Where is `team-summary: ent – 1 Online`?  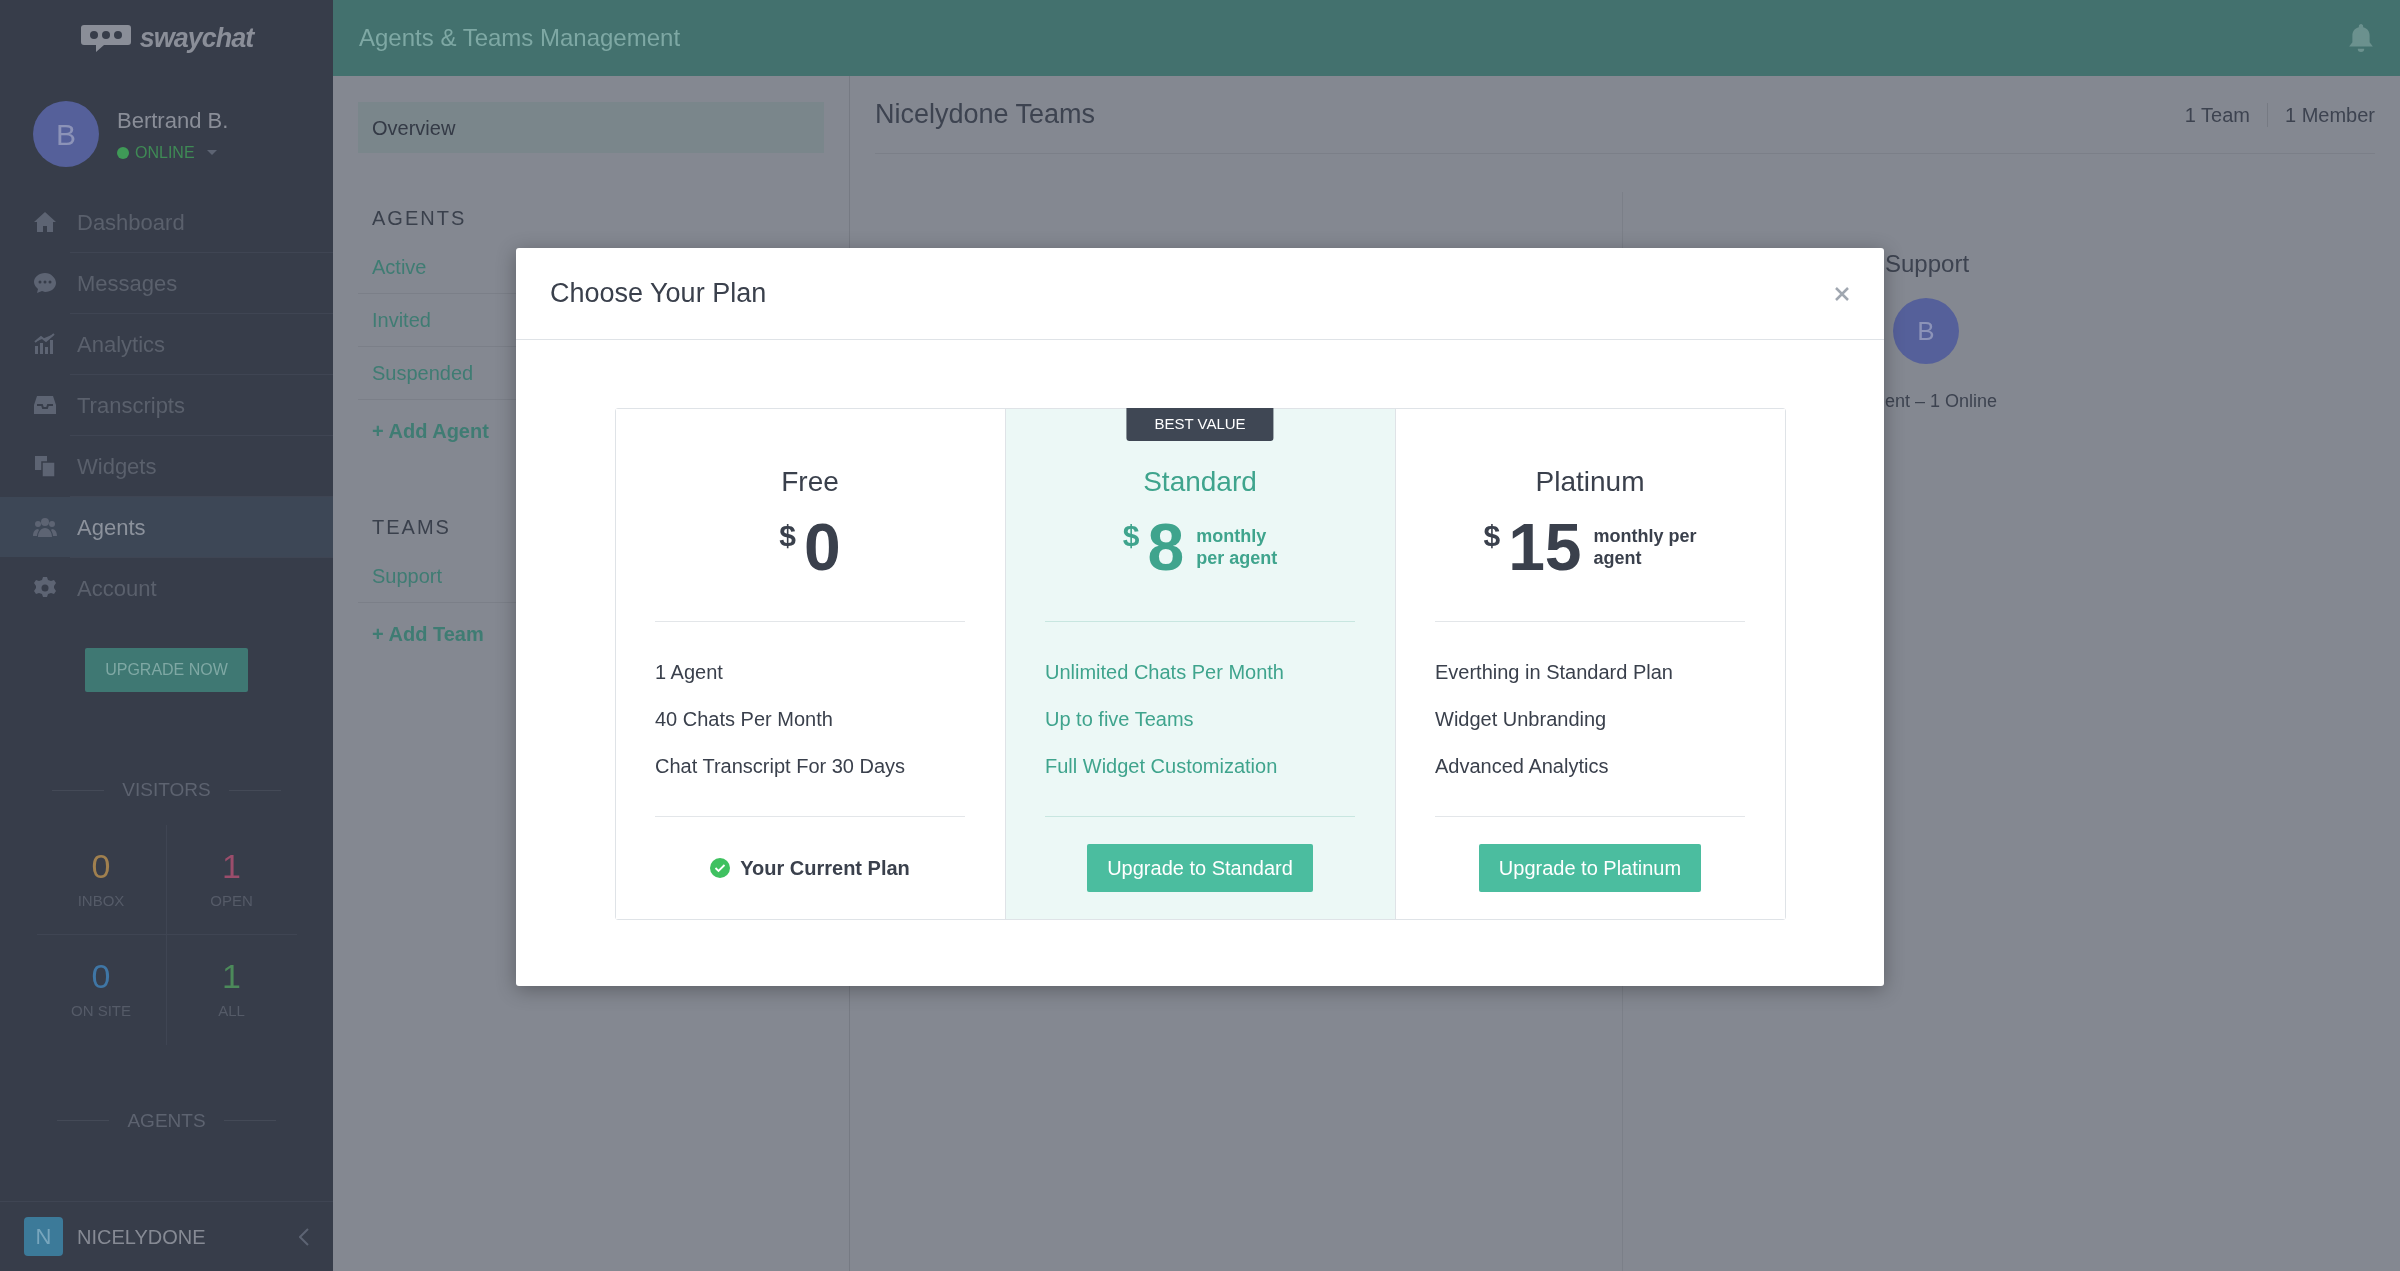
team-summary: ent – 1 Online is located at coordinates (1941, 401).